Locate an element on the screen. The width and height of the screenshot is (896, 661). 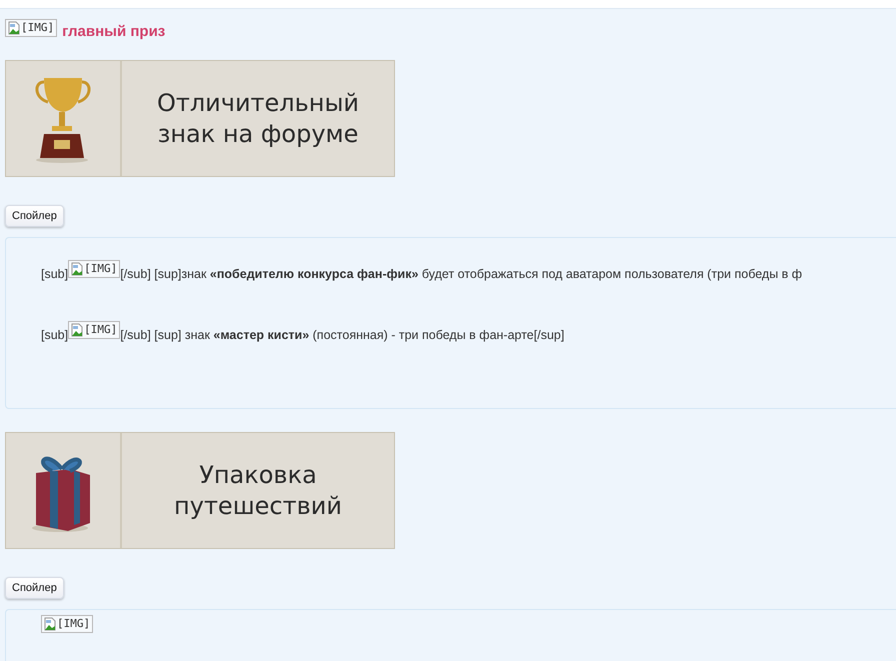
banner-title: Отличительный is located at coordinates (258, 103).